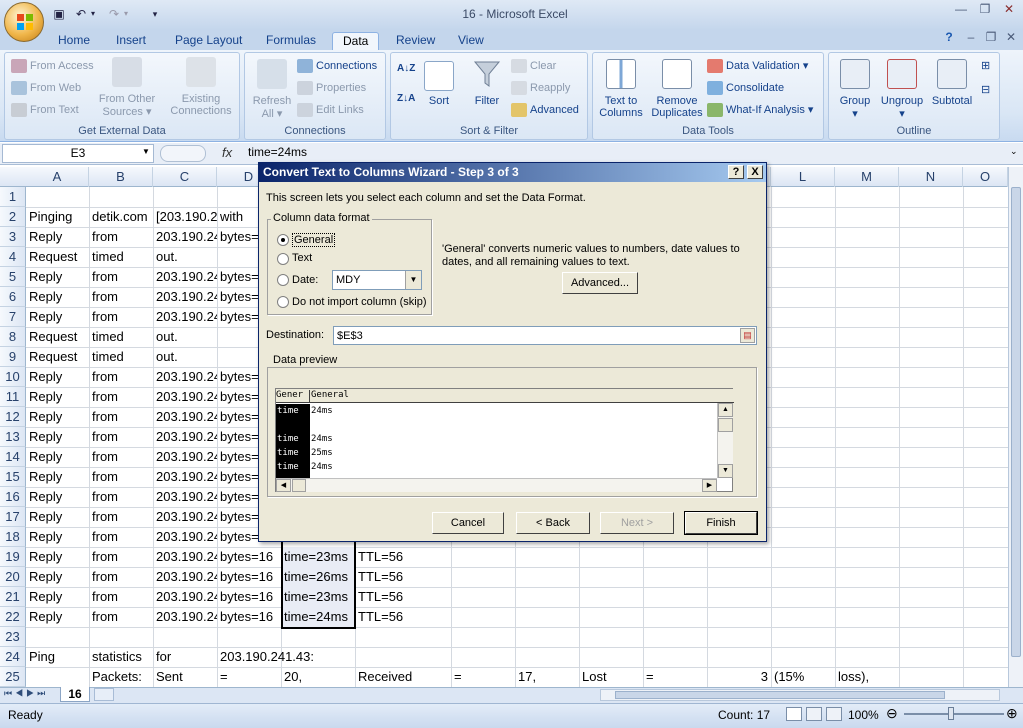 This screenshot has width=1023, height=728. Describe the element at coordinates (185, 357) in the screenshot. I see `cell-c9: out.` at that location.